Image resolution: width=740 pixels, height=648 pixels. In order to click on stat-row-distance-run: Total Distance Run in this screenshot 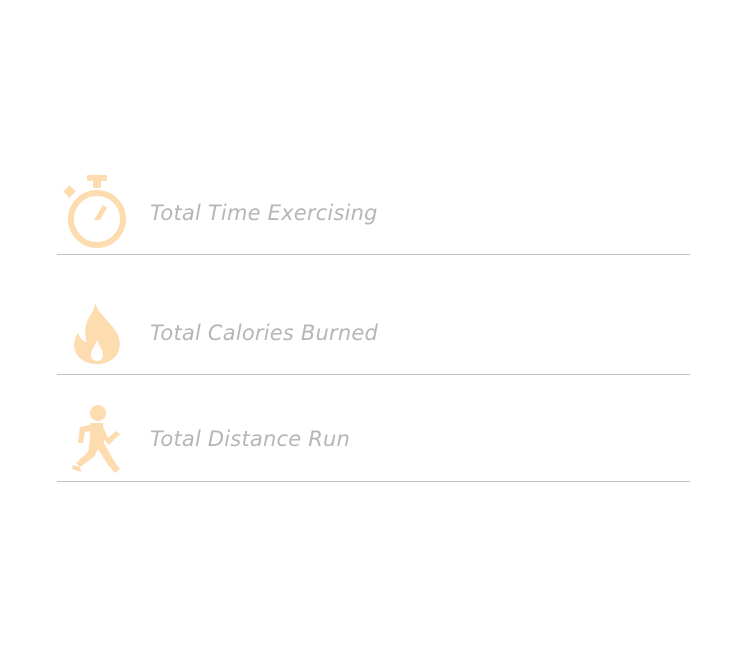, I will do `click(373, 428)`.